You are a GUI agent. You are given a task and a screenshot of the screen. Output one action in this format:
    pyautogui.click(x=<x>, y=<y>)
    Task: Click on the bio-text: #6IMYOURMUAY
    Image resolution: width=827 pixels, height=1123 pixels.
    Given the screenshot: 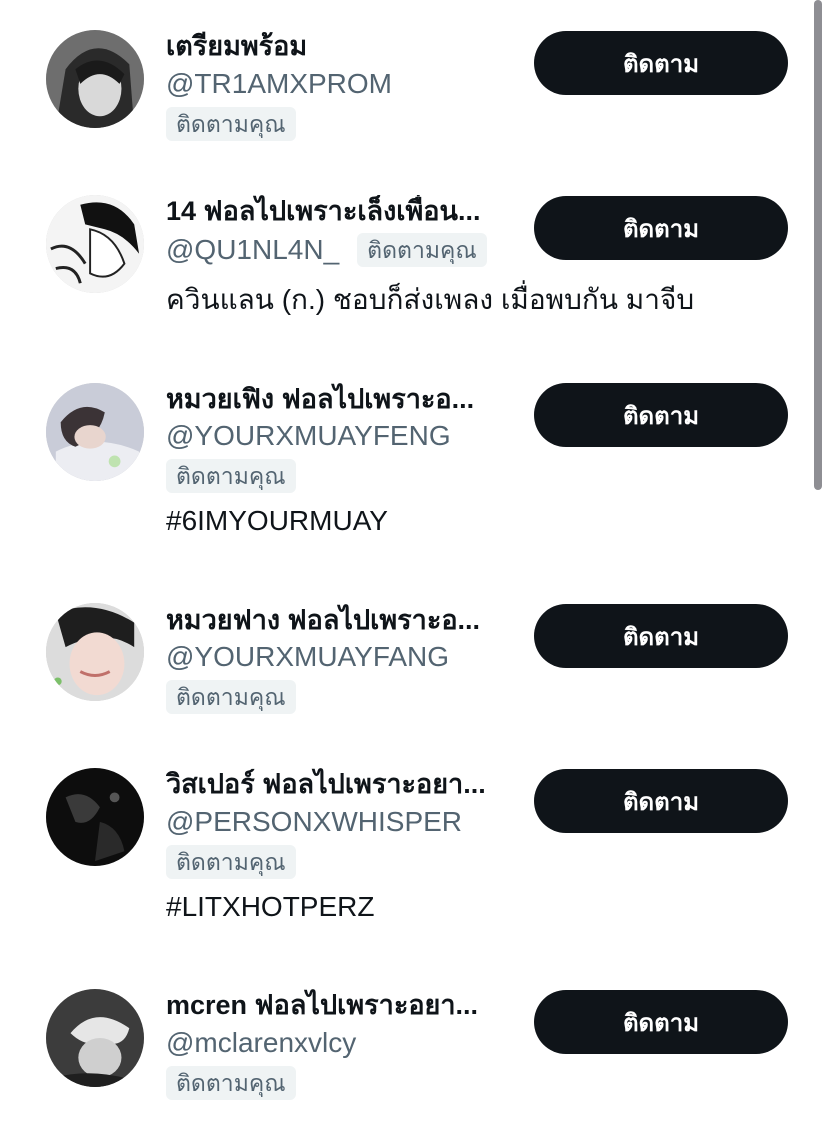 What is the action you would take?
    pyautogui.click(x=277, y=520)
    